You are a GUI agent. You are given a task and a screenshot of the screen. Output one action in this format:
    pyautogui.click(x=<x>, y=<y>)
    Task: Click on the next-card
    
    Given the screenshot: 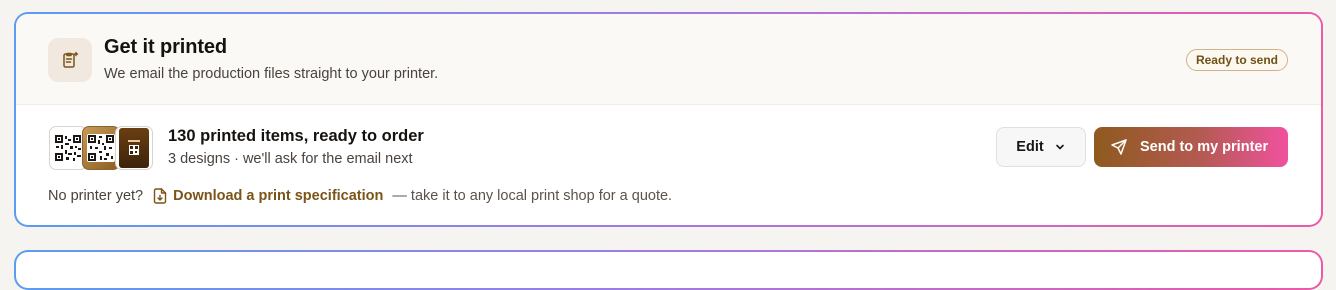 What is the action you would take?
    pyautogui.click(x=668, y=270)
    